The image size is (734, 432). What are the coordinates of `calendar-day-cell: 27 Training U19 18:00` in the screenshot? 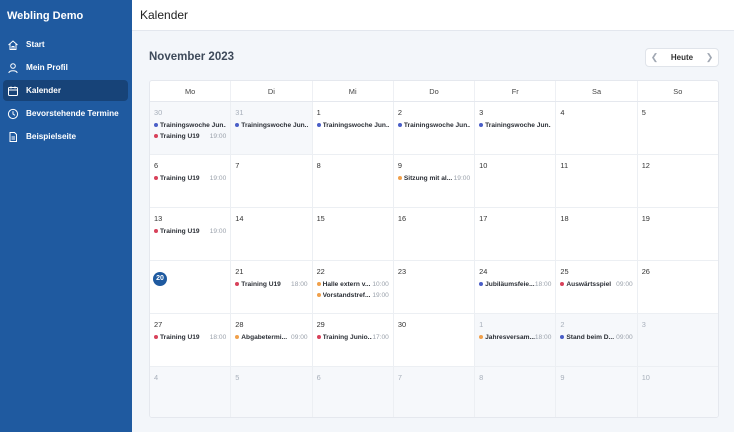 It's located at (191, 340).